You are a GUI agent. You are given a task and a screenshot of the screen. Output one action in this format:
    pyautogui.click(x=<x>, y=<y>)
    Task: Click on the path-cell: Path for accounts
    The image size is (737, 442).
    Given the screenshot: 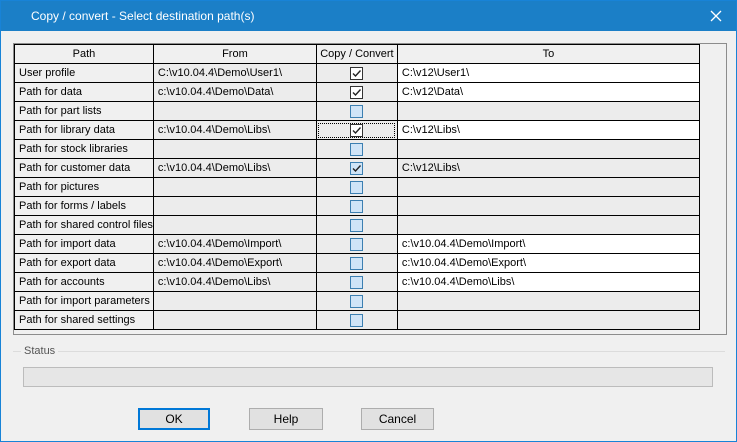 What is the action you would take?
    pyautogui.click(x=84, y=282)
    